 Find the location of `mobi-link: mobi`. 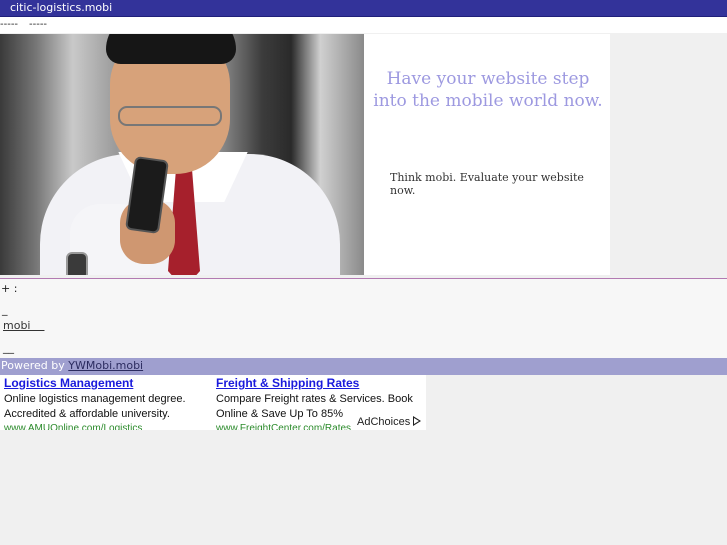

mobi-link: mobi is located at coordinates (23, 325).